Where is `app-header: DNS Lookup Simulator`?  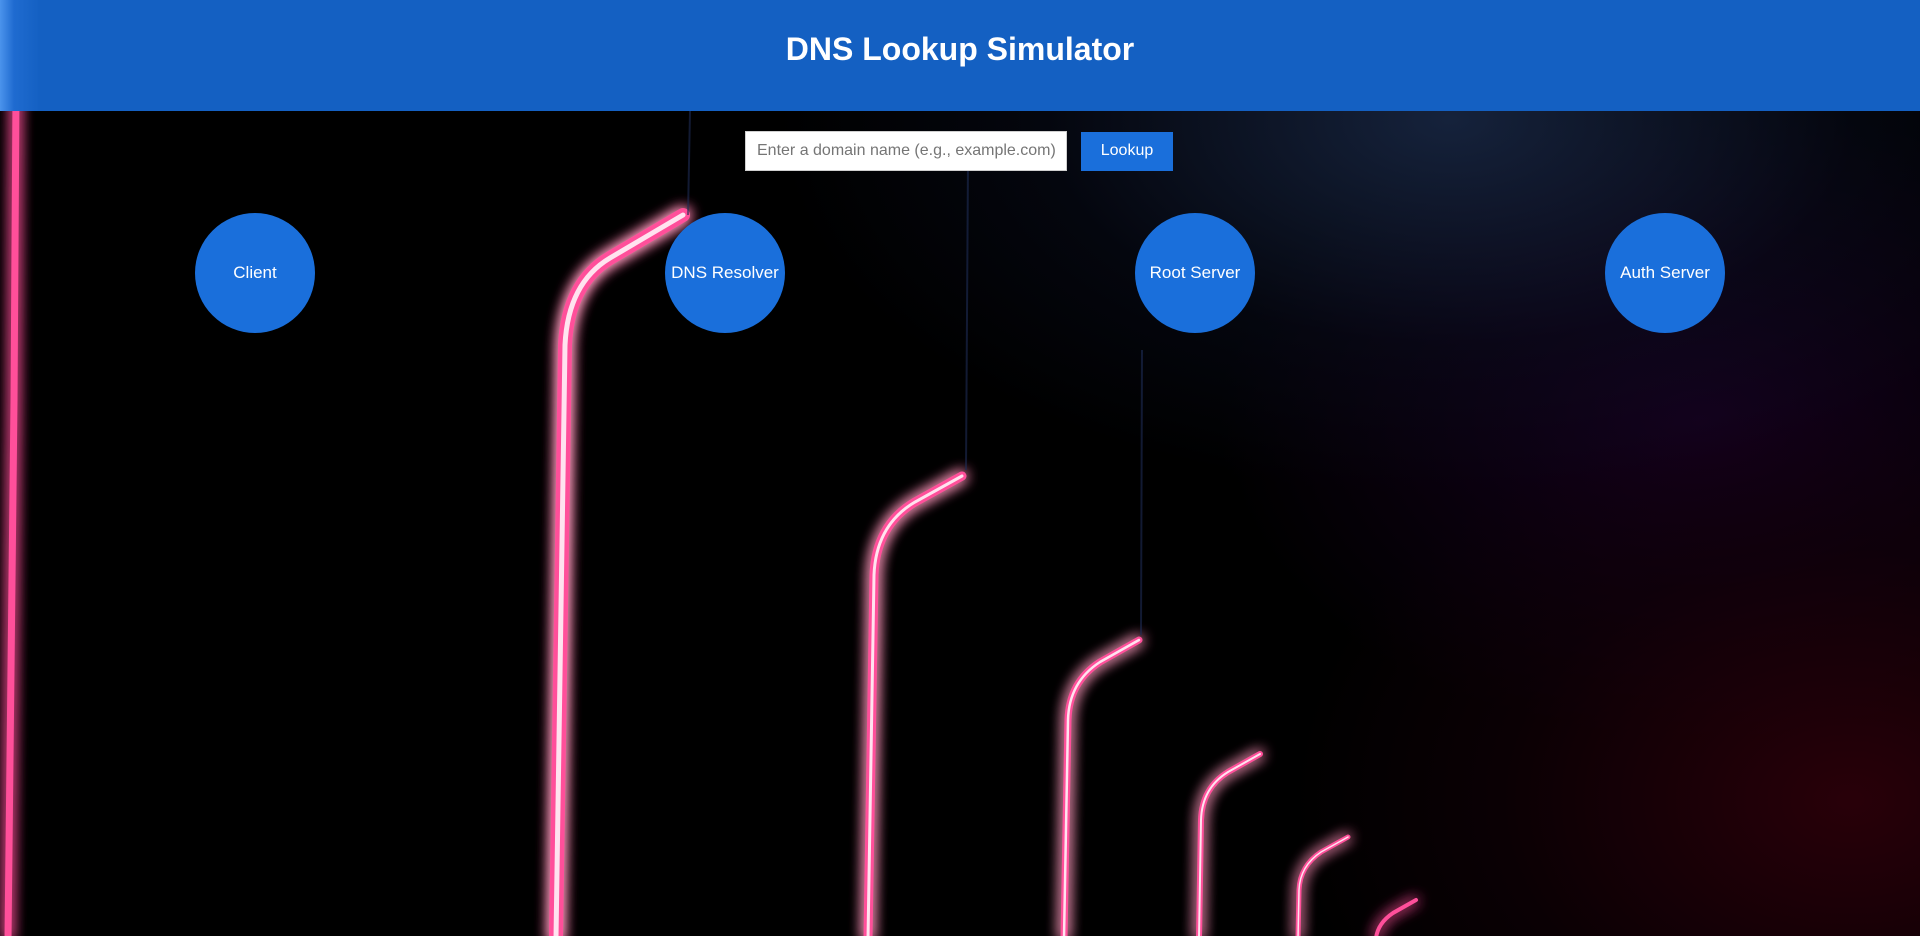 app-header: DNS Lookup Simulator is located at coordinates (960, 55).